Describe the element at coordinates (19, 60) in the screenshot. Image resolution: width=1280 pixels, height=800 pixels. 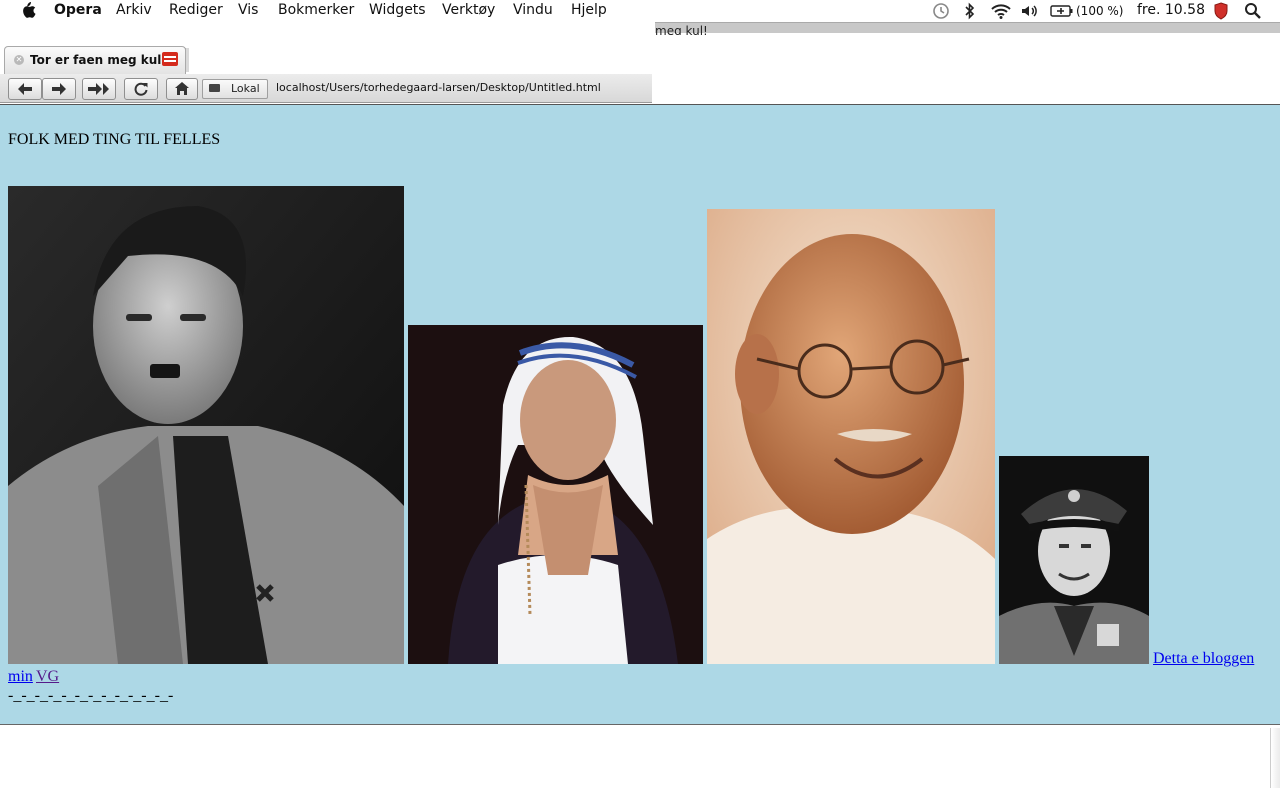
I see `tab-close-icon: ✕` at that location.